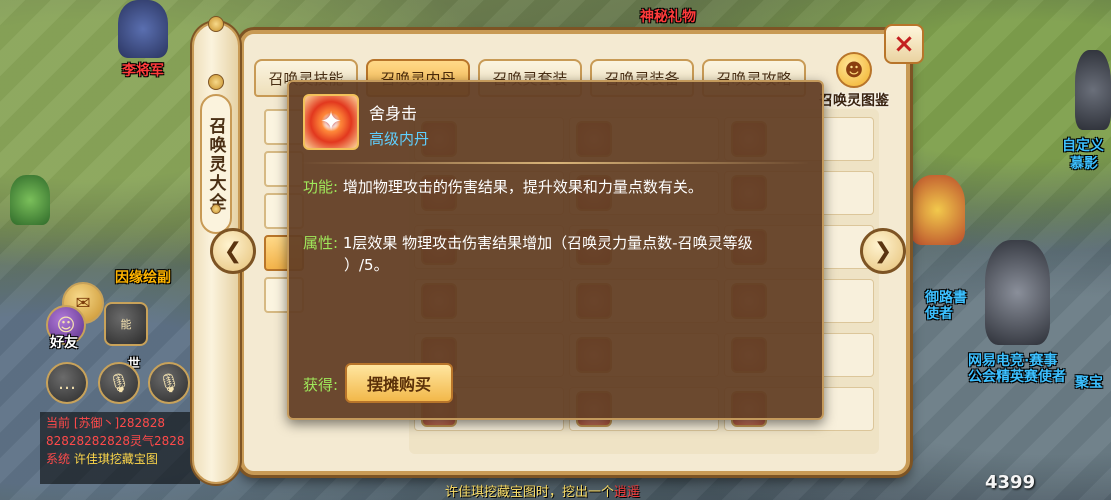 The height and width of the screenshot is (500, 1111). What do you see at coordinates (399, 383) in the screenshot?
I see `stall-buy-button: 摆摊购买` at bounding box center [399, 383].